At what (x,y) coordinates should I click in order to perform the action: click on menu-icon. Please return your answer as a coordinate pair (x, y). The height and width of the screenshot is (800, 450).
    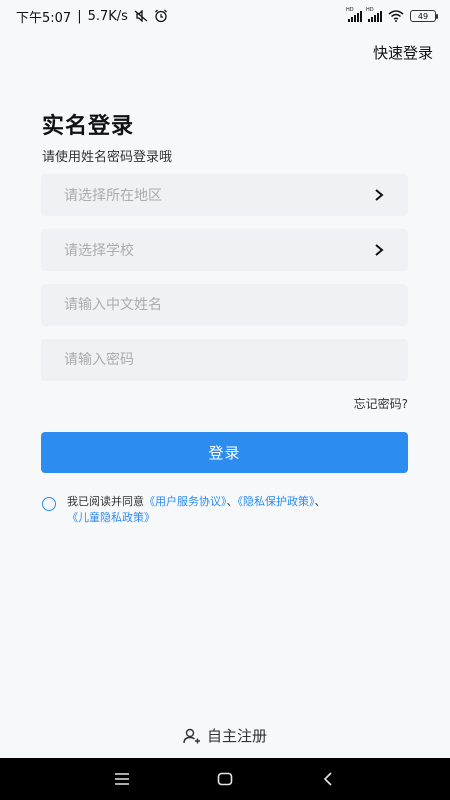
    Looking at the image, I should click on (121, 779).